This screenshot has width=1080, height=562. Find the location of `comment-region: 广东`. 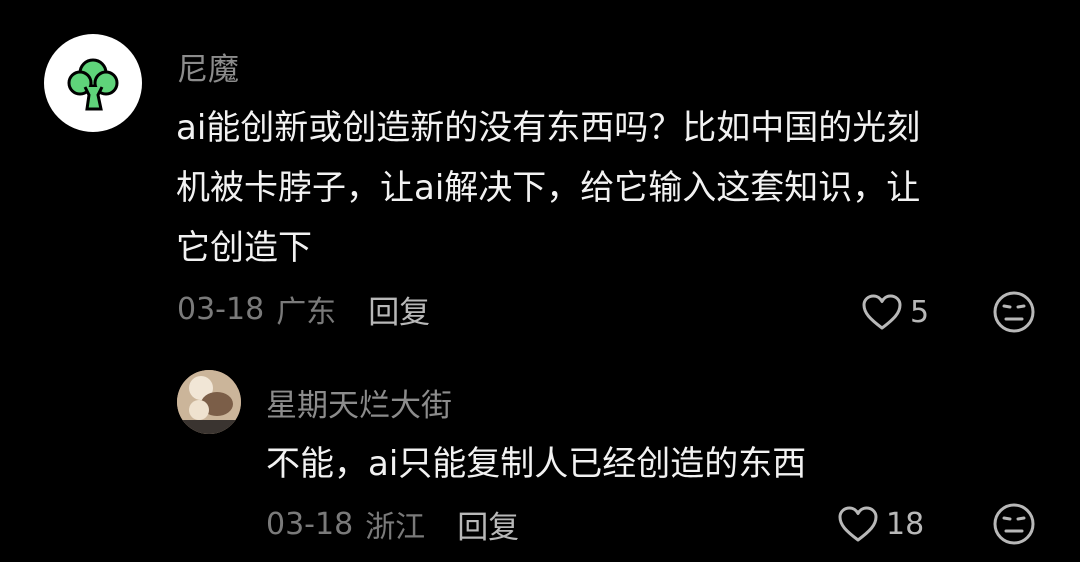

comment-region: 广东 is located at coordinates (306, 312).